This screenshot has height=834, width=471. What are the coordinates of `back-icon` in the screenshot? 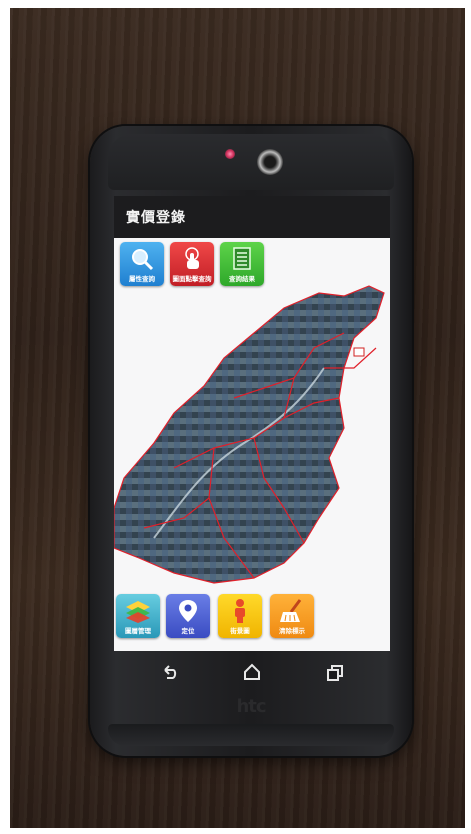 It's located at (169, 672).